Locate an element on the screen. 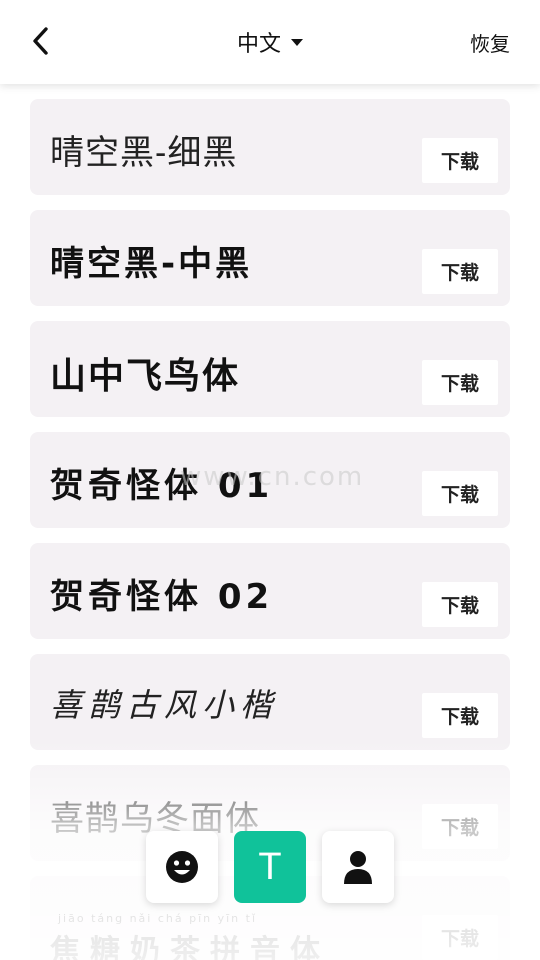 This screenshot has width=540, height=960. language-dropdown: 中文 is located at coordinates (270, 42).